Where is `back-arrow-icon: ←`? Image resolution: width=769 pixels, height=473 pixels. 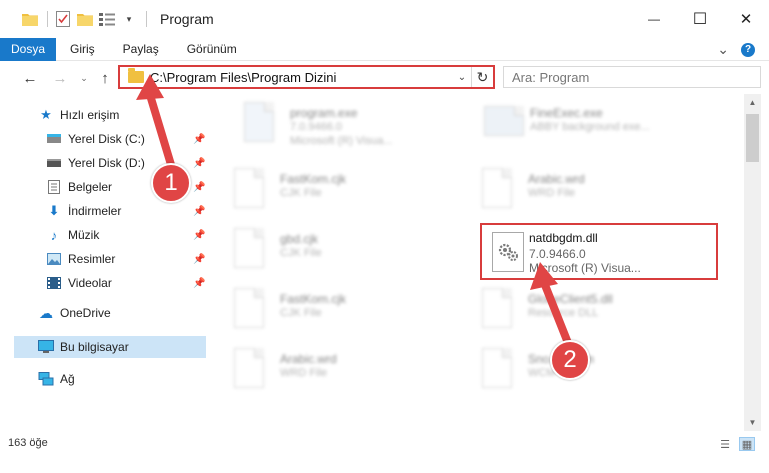
back-arrow-icon: ← is located at coordinates (30, 78).